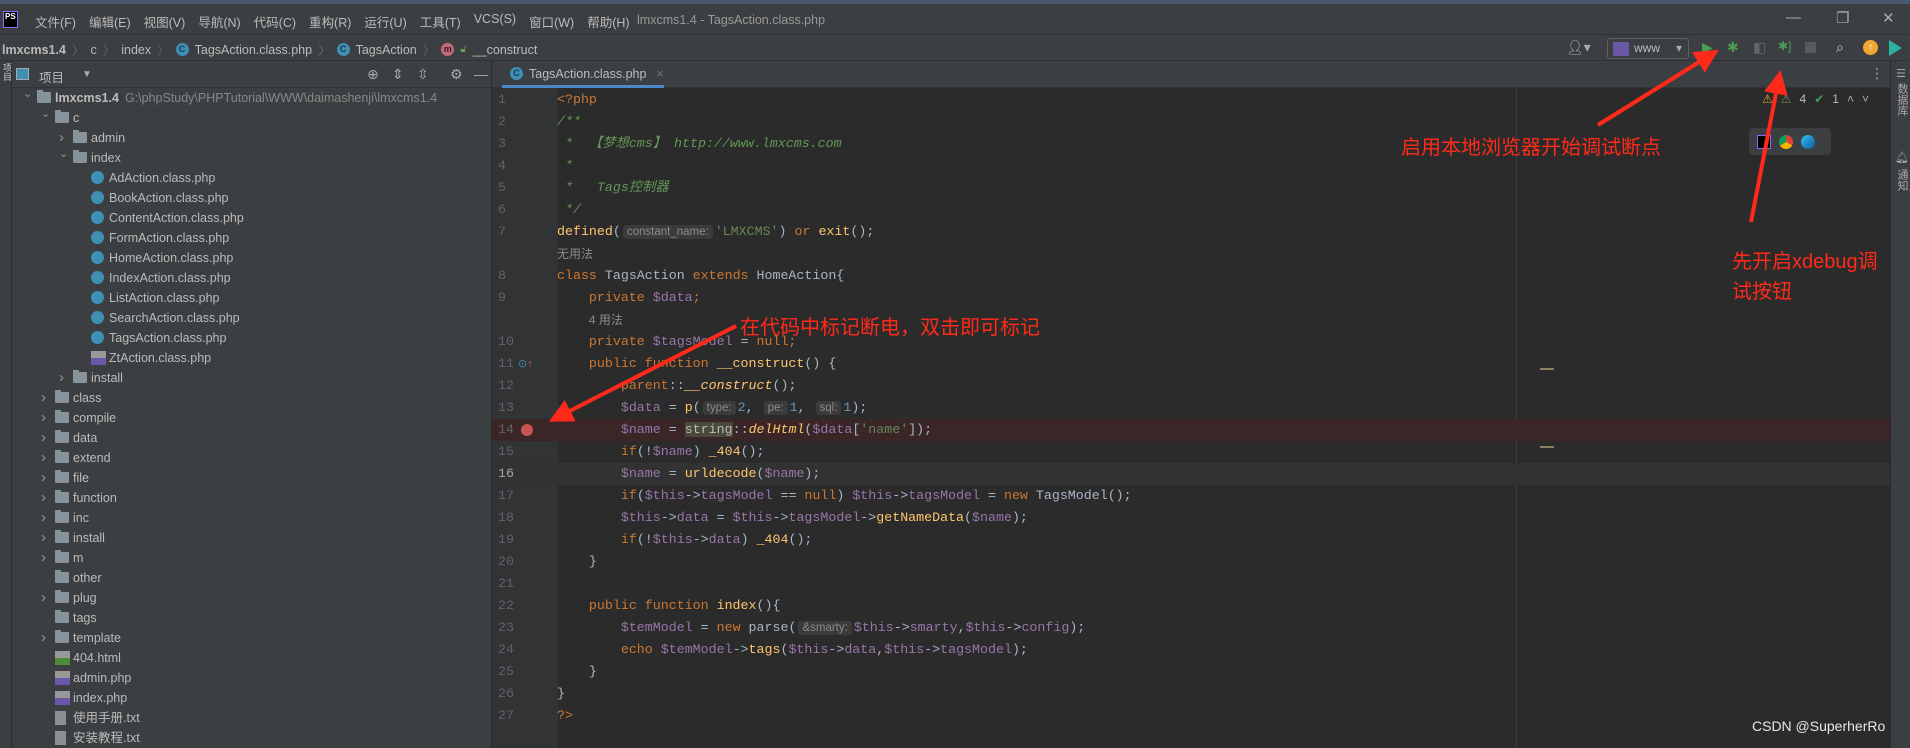  Describe the element at coordinates (1531, 148) in the screenshot. I see `annotation-browser-debug: 启用本地浏览器开始调试断点` at that location.